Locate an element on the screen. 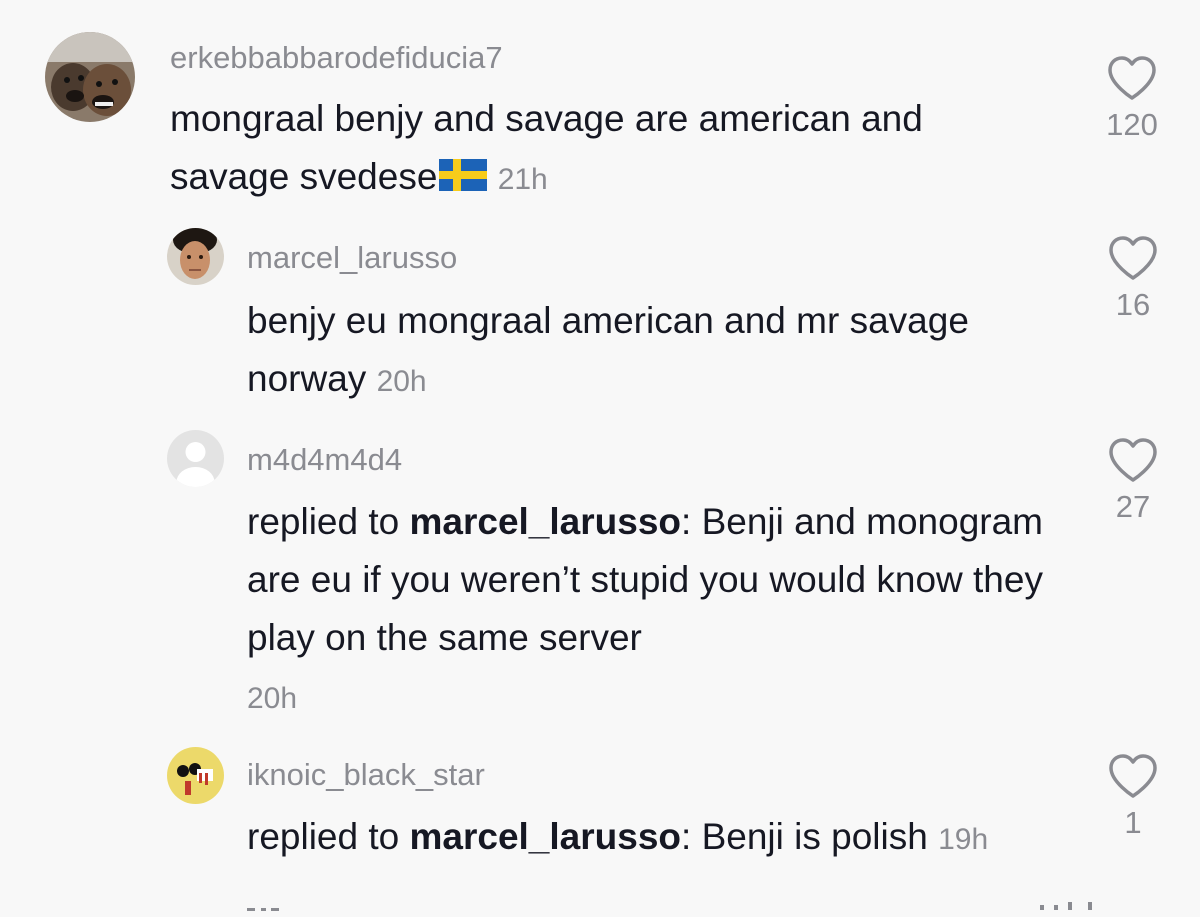 The width and height of the screenshot is (1200, 917). comment-username: m4d4m4d4 is located at coordinates (324, 460).